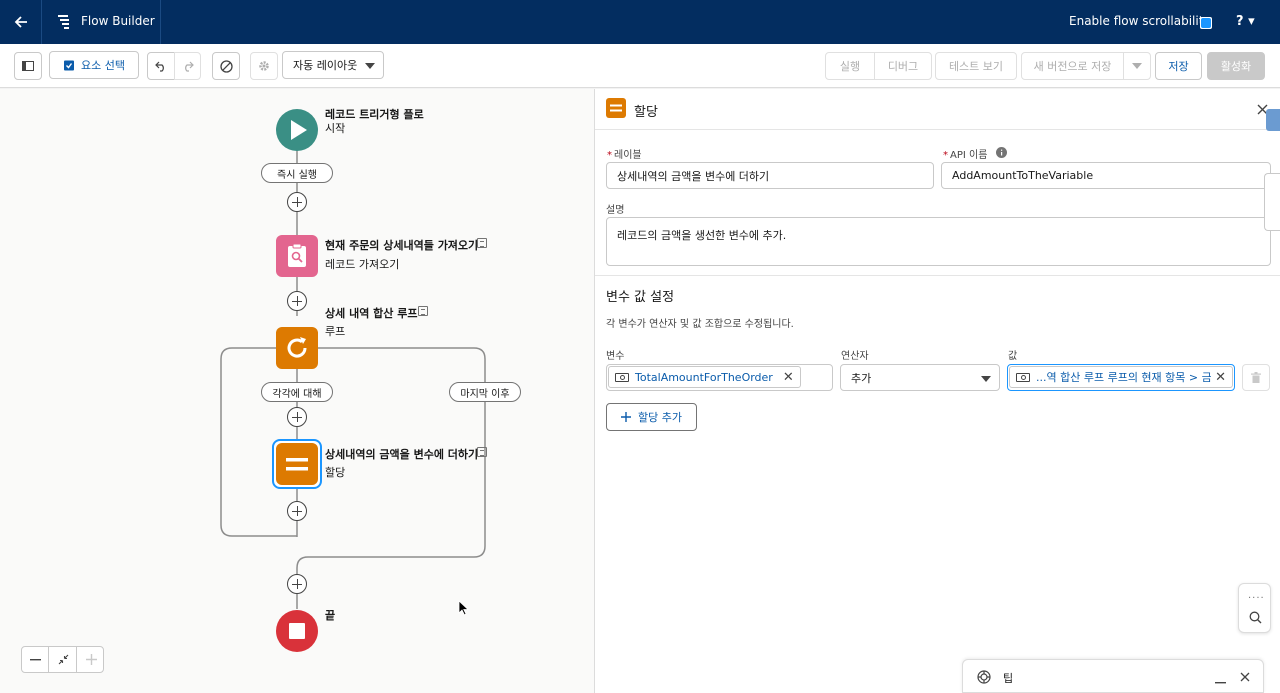 This screenshot has height=693, width=1280. Describe the element at coordinates (640, 297) in the screenshot. I see `section-title: 변수 값 설정` at that location.